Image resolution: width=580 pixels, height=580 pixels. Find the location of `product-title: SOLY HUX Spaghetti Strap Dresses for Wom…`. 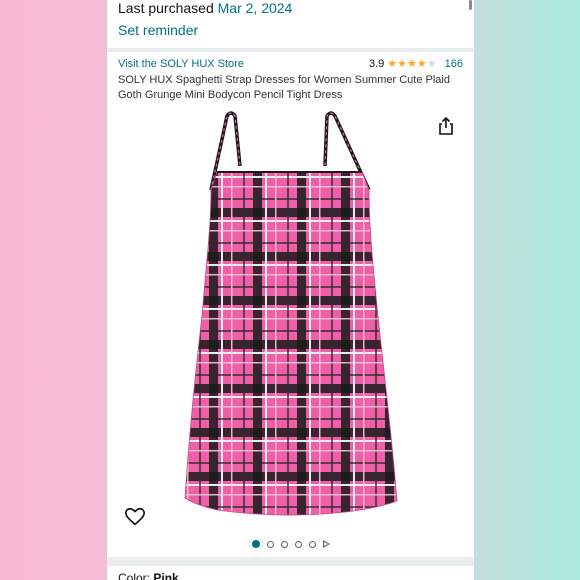

product-title: SOLY HUX Spaghetti Strap Dresses for Wom… is located at coordinates (284, 87).